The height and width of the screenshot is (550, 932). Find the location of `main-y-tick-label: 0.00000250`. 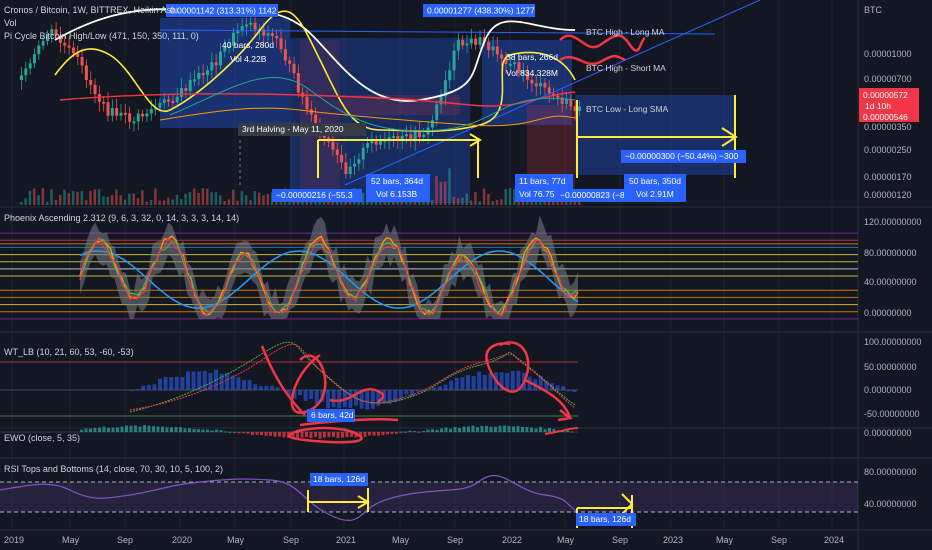

main-y-tick-label: 0.00000250 is located at coordinates (888, 150).